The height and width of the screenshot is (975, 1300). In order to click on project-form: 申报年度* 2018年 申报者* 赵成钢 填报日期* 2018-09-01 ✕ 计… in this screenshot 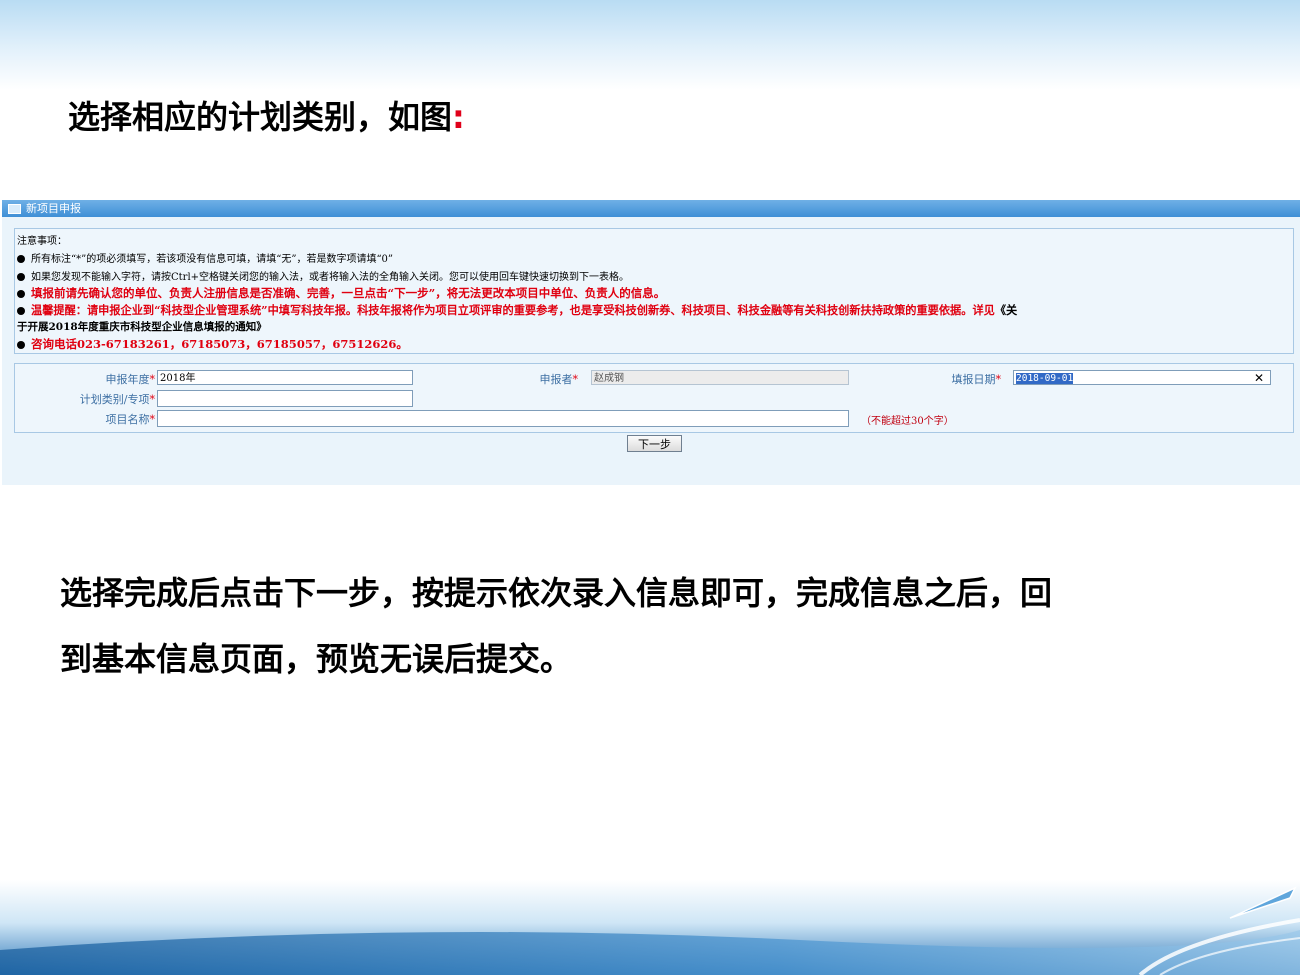, I will do `click(654, 398)`.